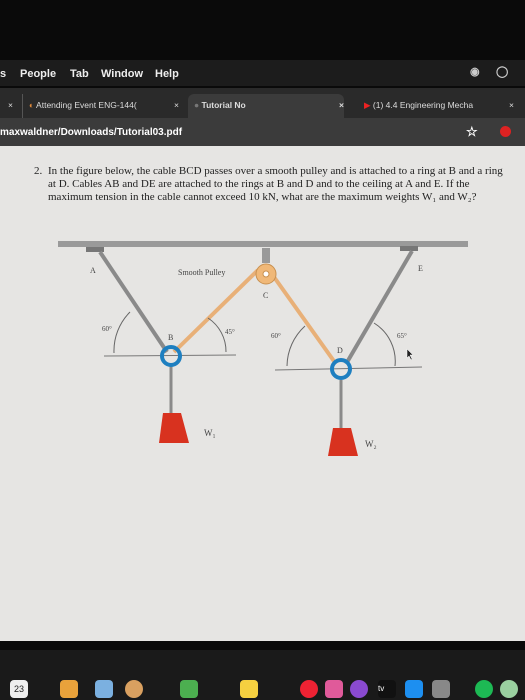 Image resolution: width=525 pixels, height=700 pixels. Describe the element at coordinates (276, 336) in the screenshot. I see `angle-cd: 60°` at that location.